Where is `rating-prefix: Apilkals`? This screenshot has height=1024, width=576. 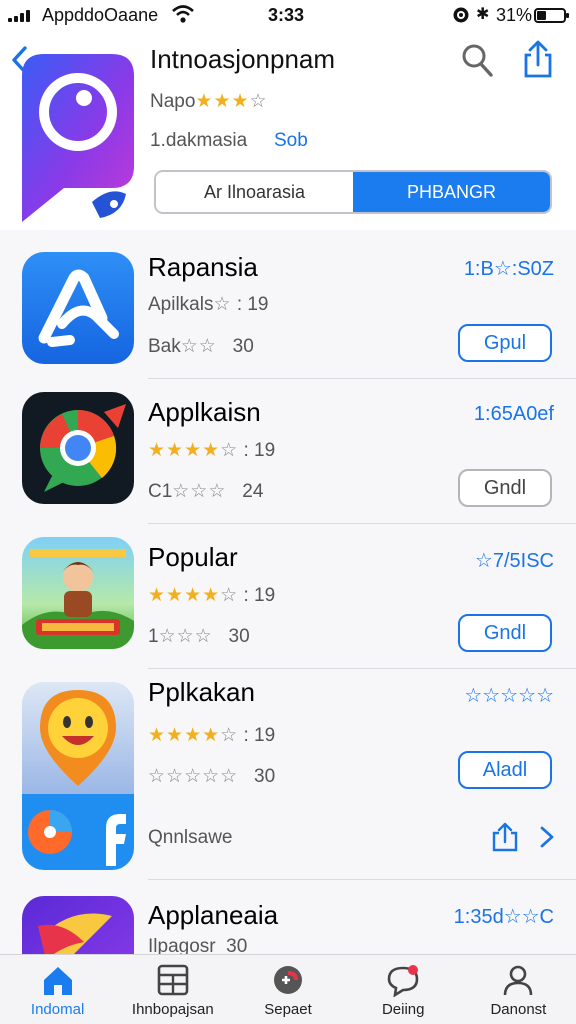
rating-prefix: Apilkals is located at coordinates (181, 304).